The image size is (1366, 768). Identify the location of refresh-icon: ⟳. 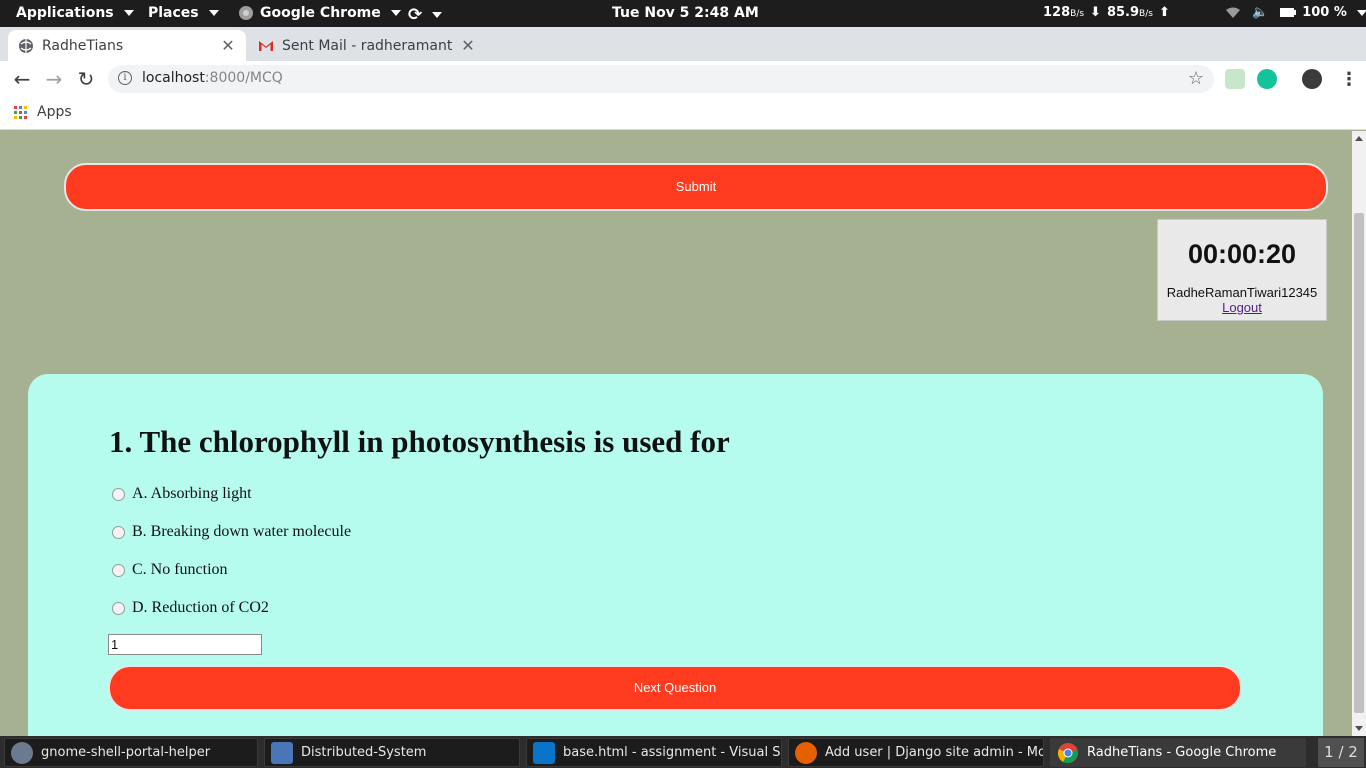
(415, 15).